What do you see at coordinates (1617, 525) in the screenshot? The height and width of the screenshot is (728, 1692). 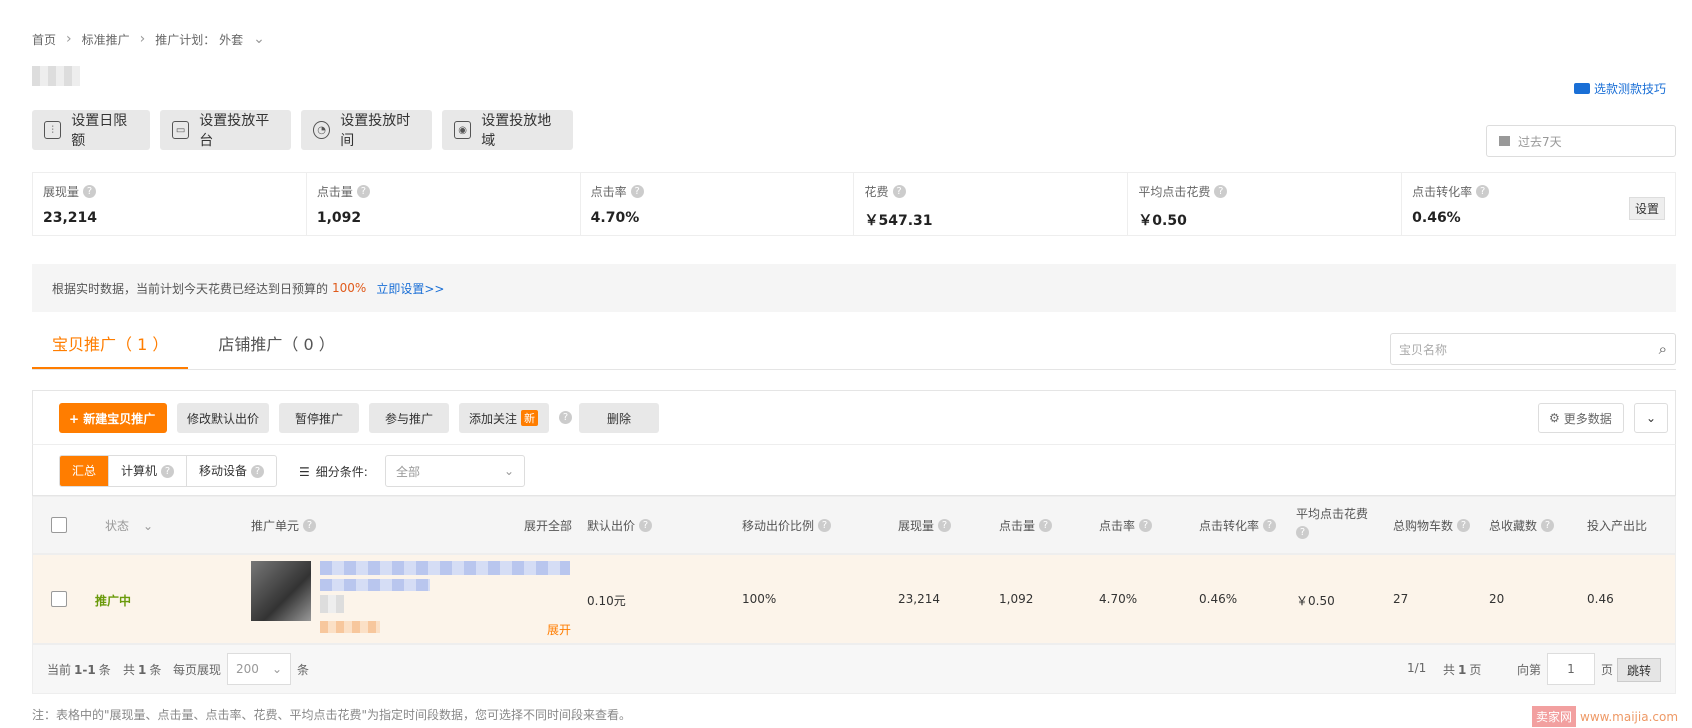 I see `roi-column-header: 投入产出比` at bounding box center [1617, 525].